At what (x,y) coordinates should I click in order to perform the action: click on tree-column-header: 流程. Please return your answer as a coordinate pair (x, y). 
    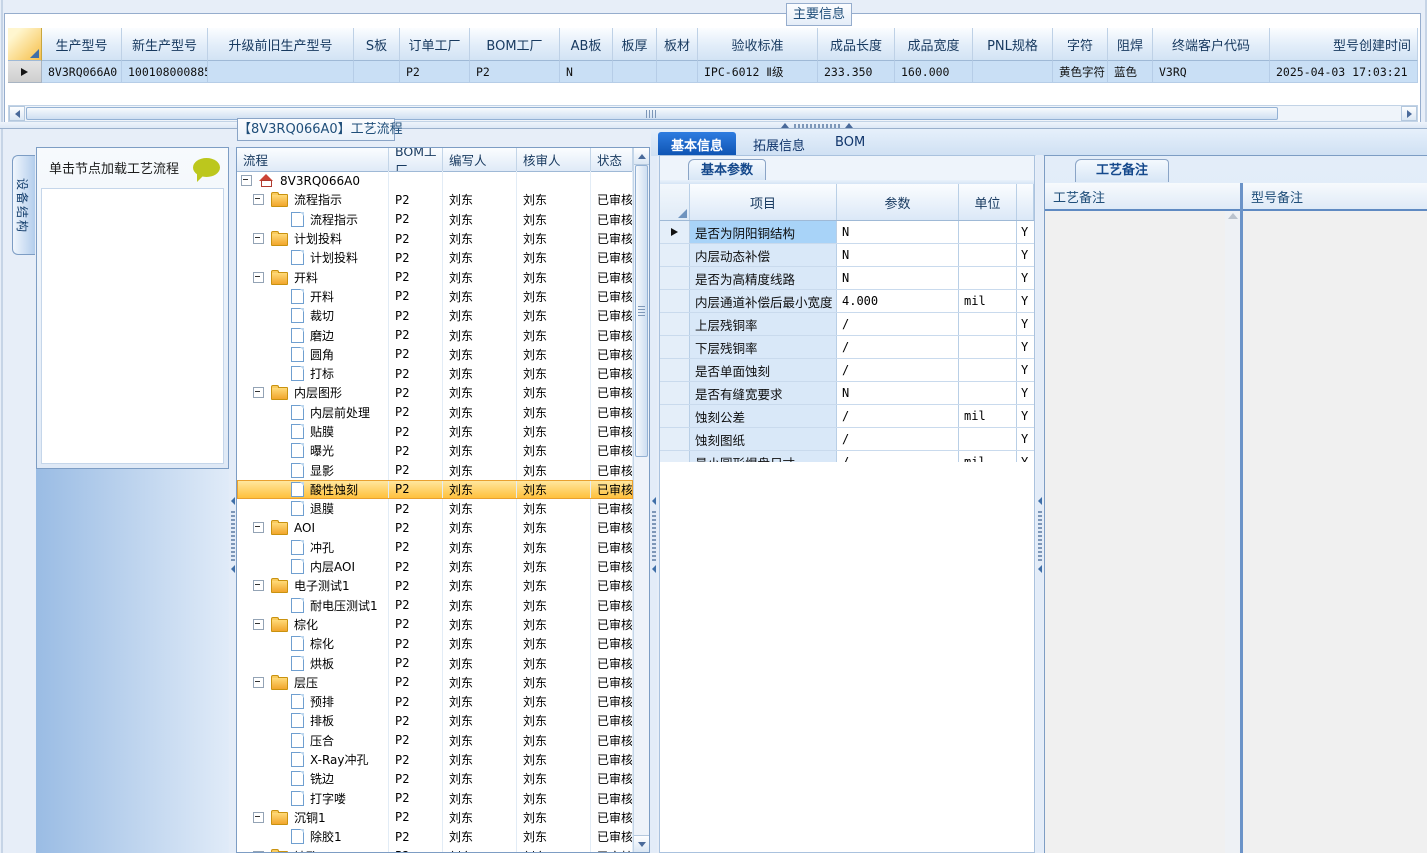
    Looking at the image, I should click on (313, 159).